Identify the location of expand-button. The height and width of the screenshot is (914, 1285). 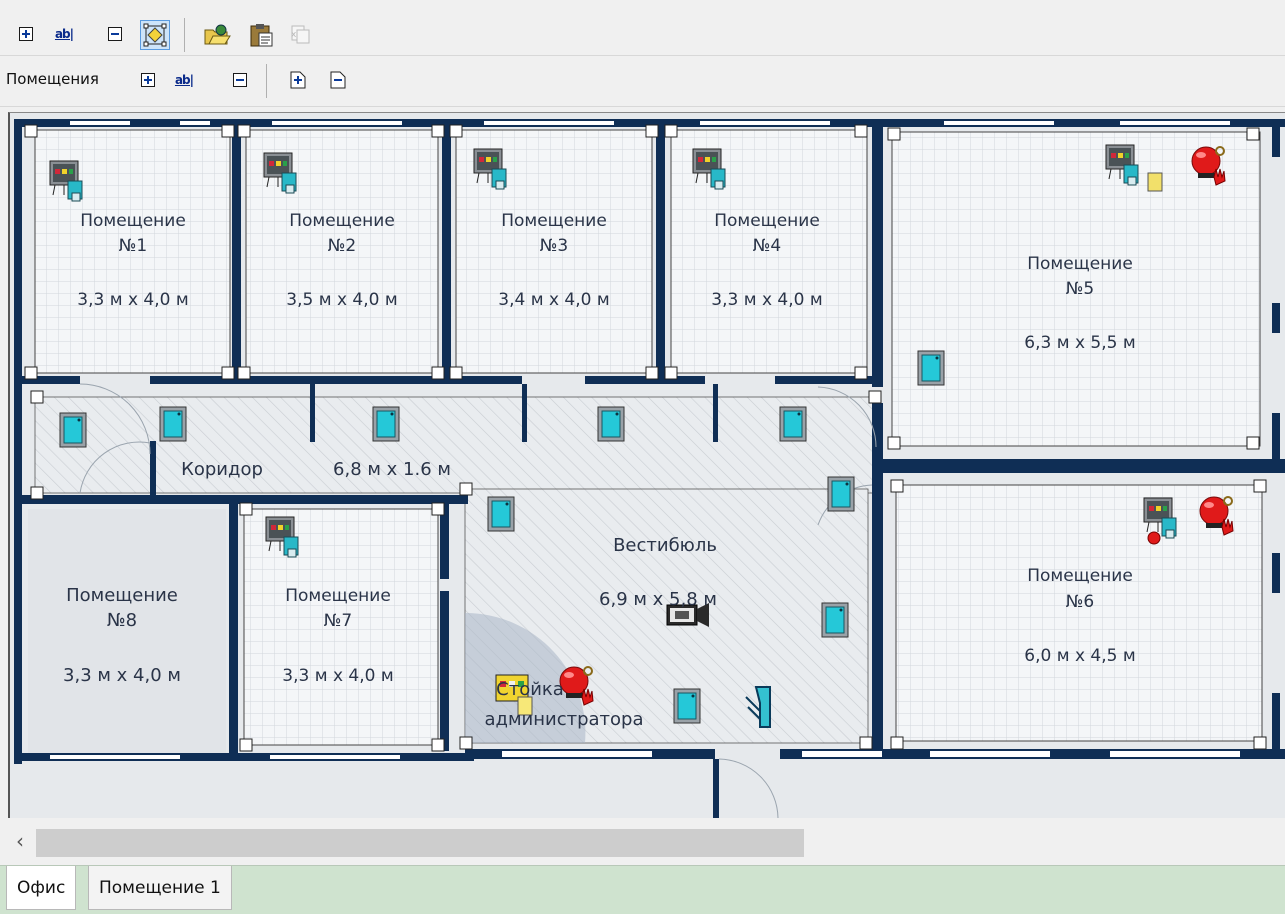
(298, 80).